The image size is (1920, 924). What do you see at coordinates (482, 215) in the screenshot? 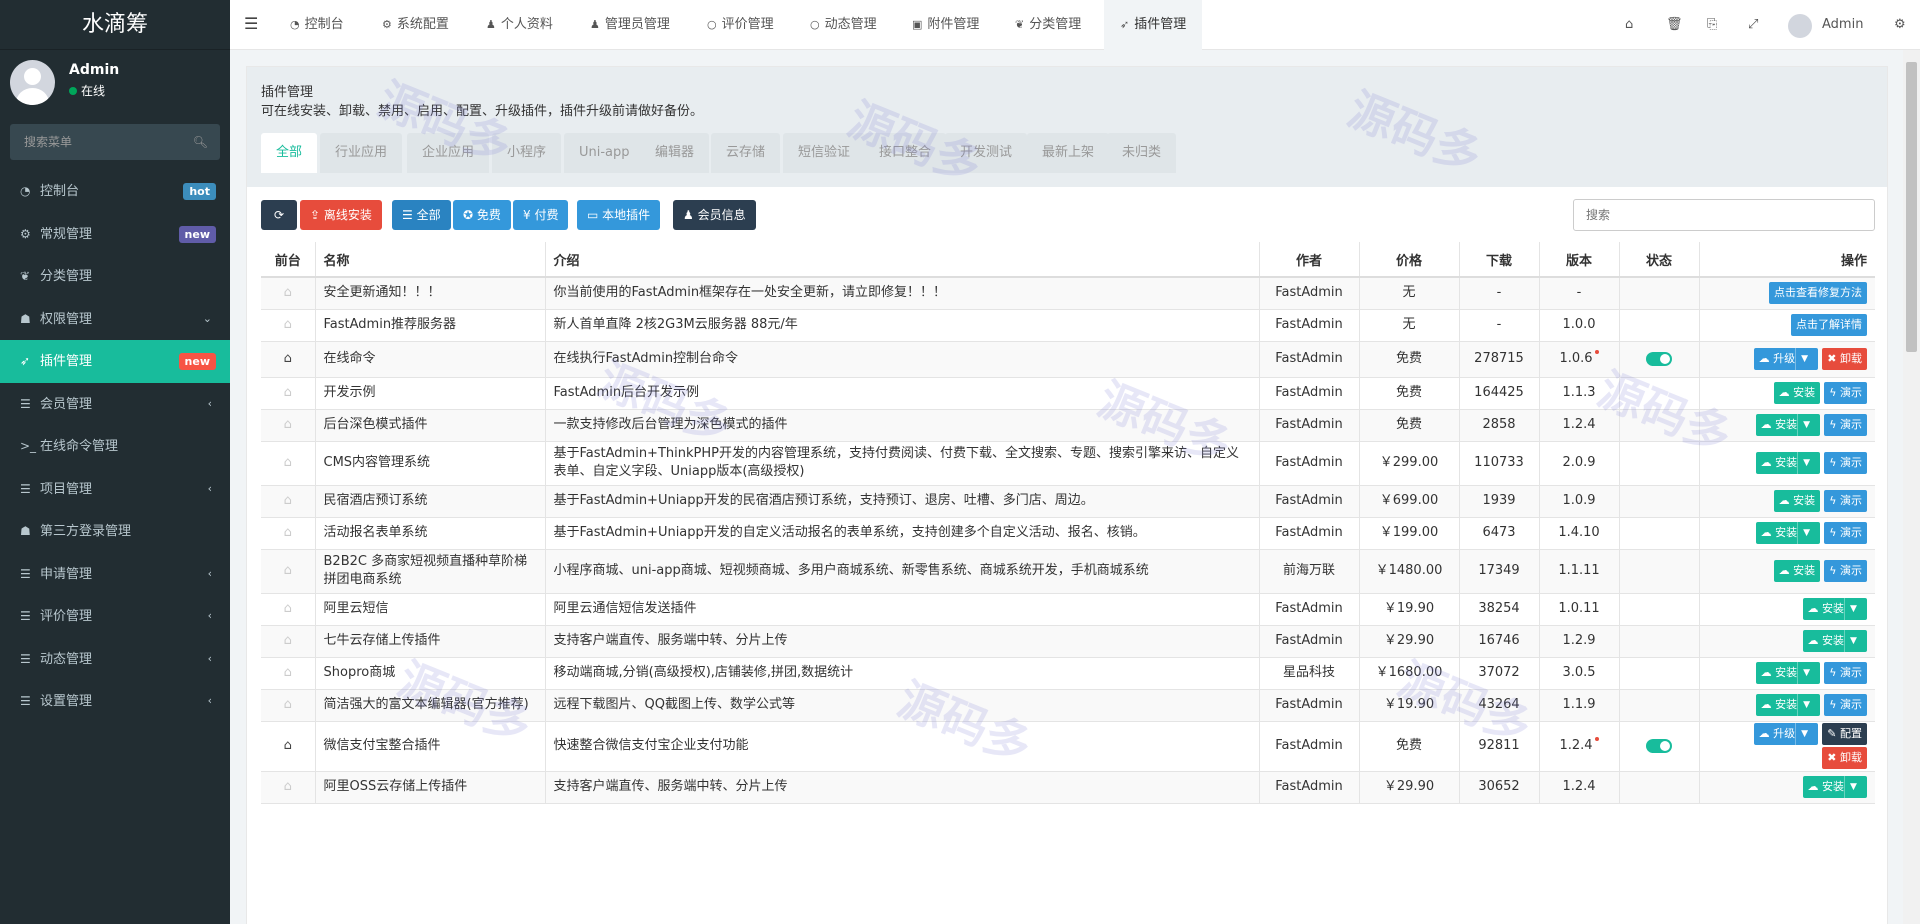
I see `filter-free-button: ✪ 免费` at bounding box center [482, 215].